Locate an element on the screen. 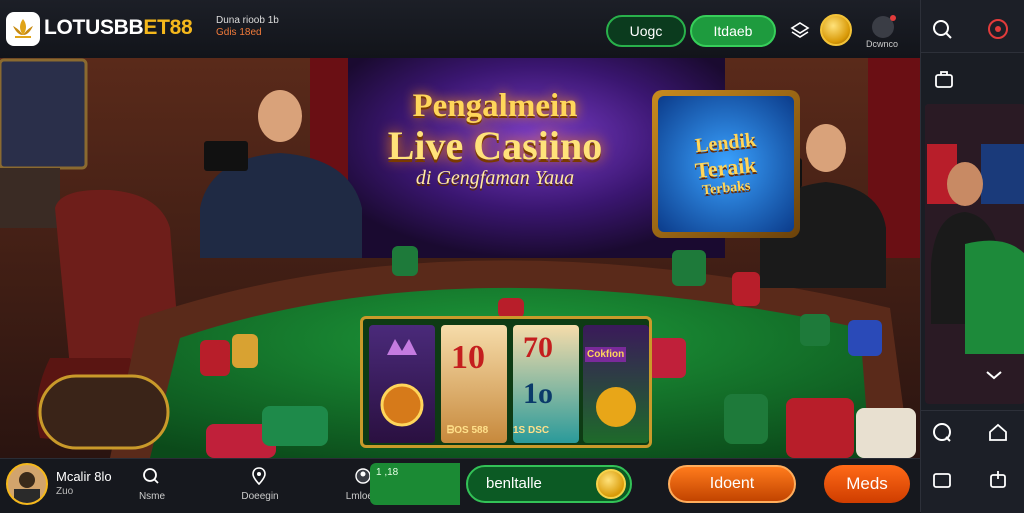 The width and height of the screenshot is (1024, 513). support-icon is located at coordinates (998, 29).